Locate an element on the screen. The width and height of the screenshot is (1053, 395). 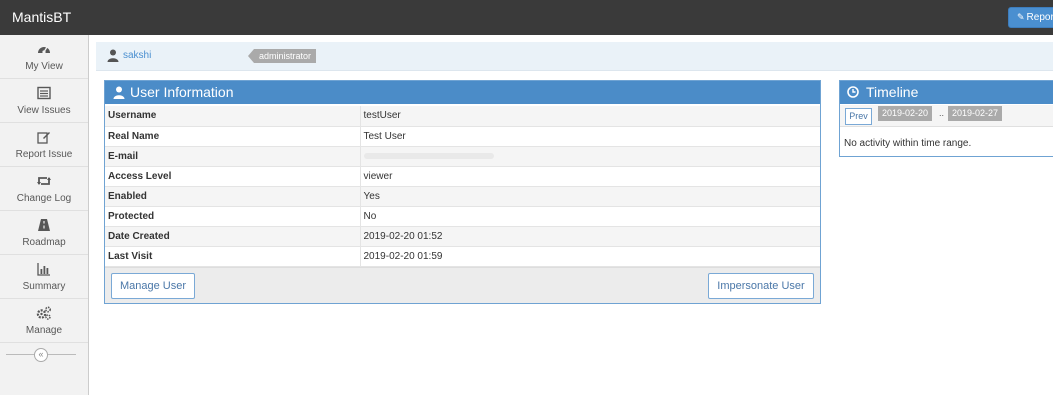
table-row: Username testUser is located at coordinates (462, 116).